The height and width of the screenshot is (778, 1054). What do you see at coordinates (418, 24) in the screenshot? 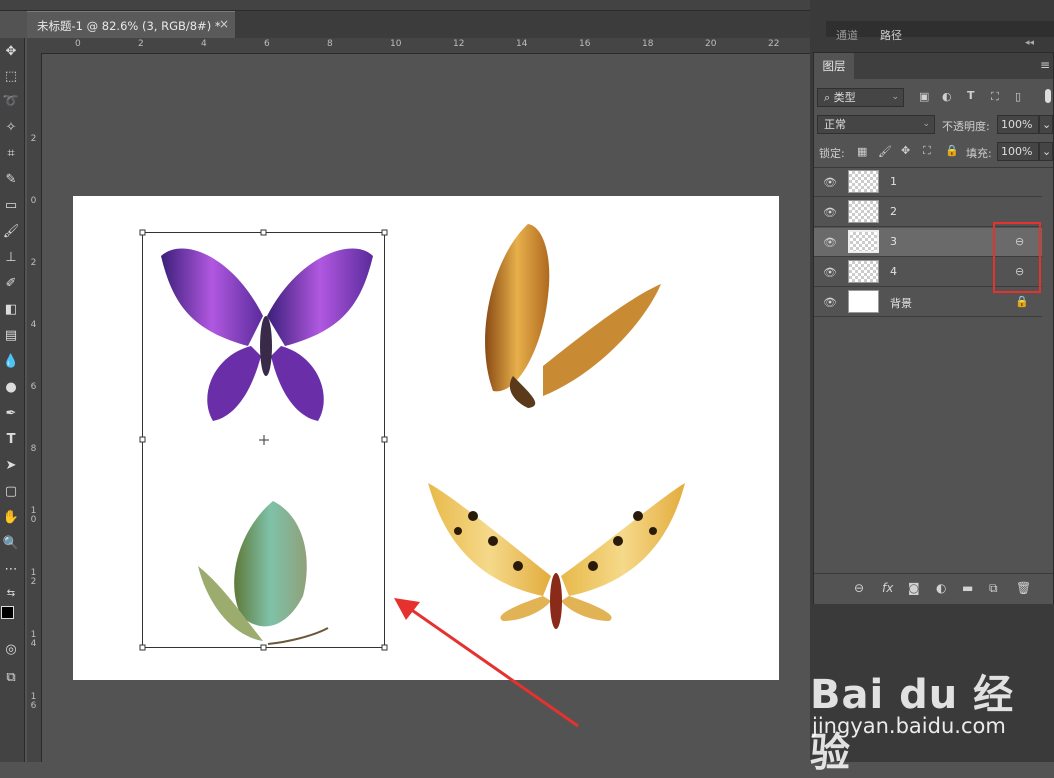
I see `document-tab-bar: 未标题-1 @ 82.6% (3, RGB/8#) * ×` at bounding box center [418, 24].